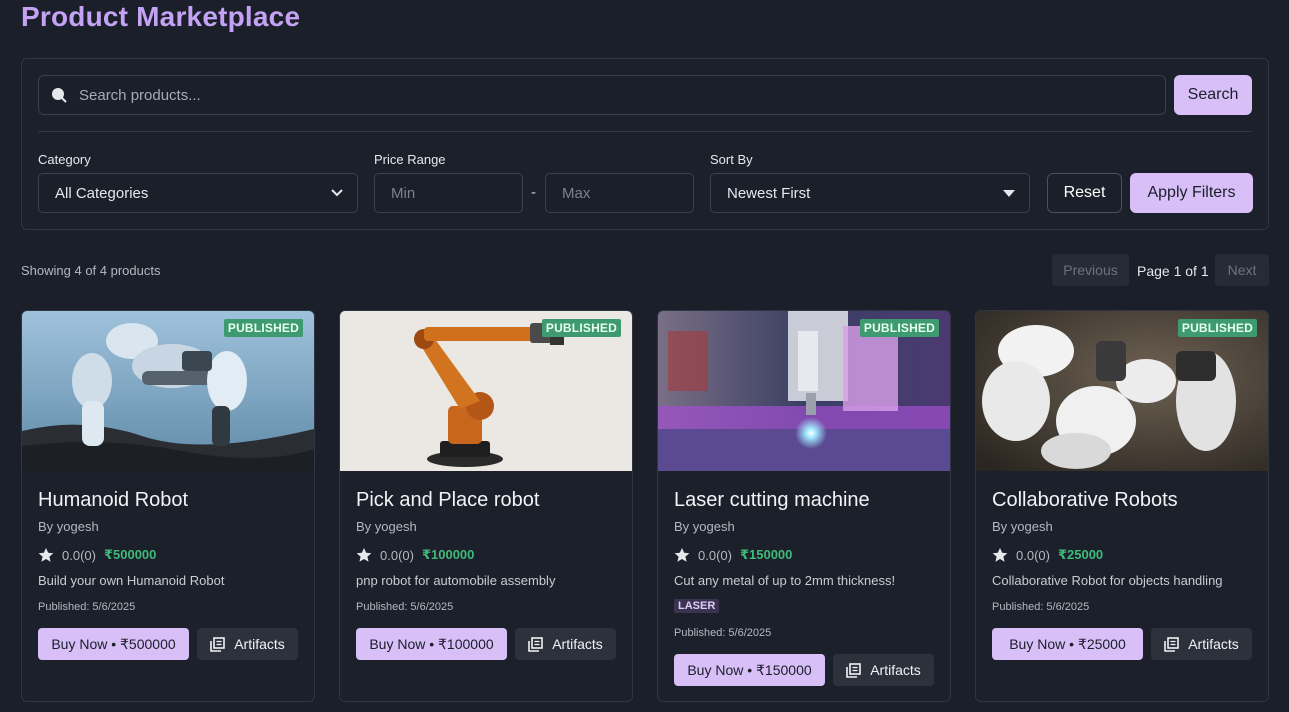 Image resolution: width=1289 pixels, height=712 pixels. What do you see at coordinates (1191, 193) in the screenshot?
I see `apply-filters-button: Apply Filters` at bounding box center [1191, 193].